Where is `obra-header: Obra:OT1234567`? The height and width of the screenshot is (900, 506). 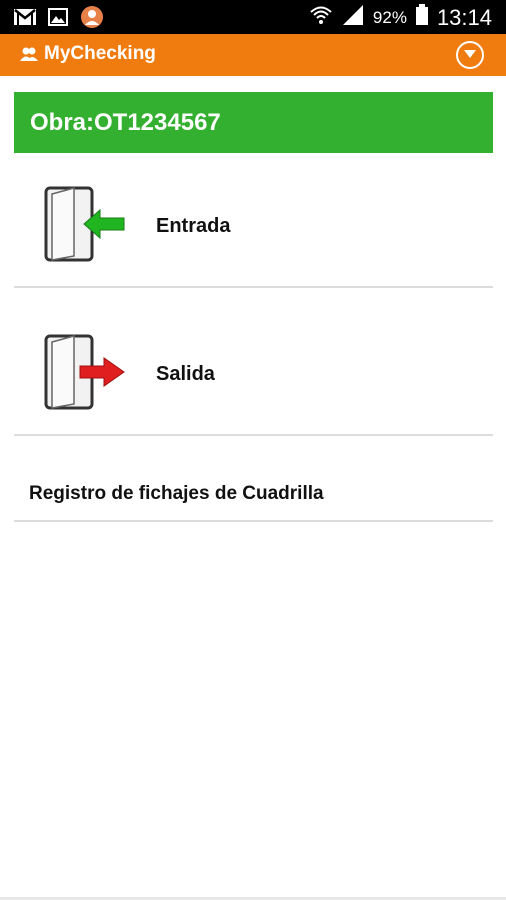
obra-header: Obra:OT1234567 is located at coordinates (253, 122).